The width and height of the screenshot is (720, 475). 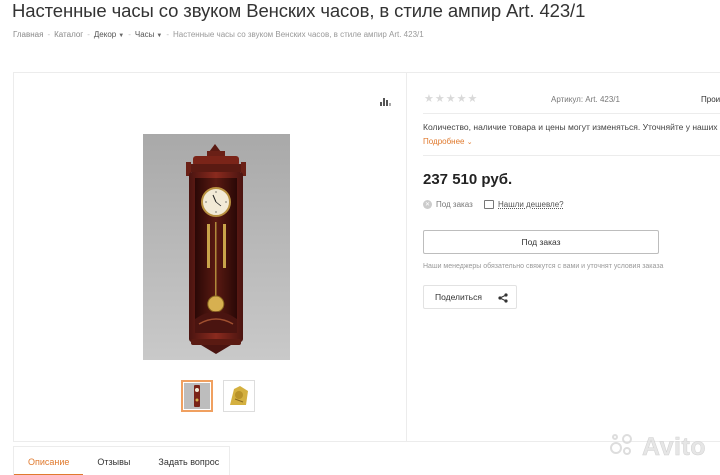 What do you see at coordinates (444, 141) in the screenshot?
I see `more-link-label: Подробнее` at bounding box center [444, 141].